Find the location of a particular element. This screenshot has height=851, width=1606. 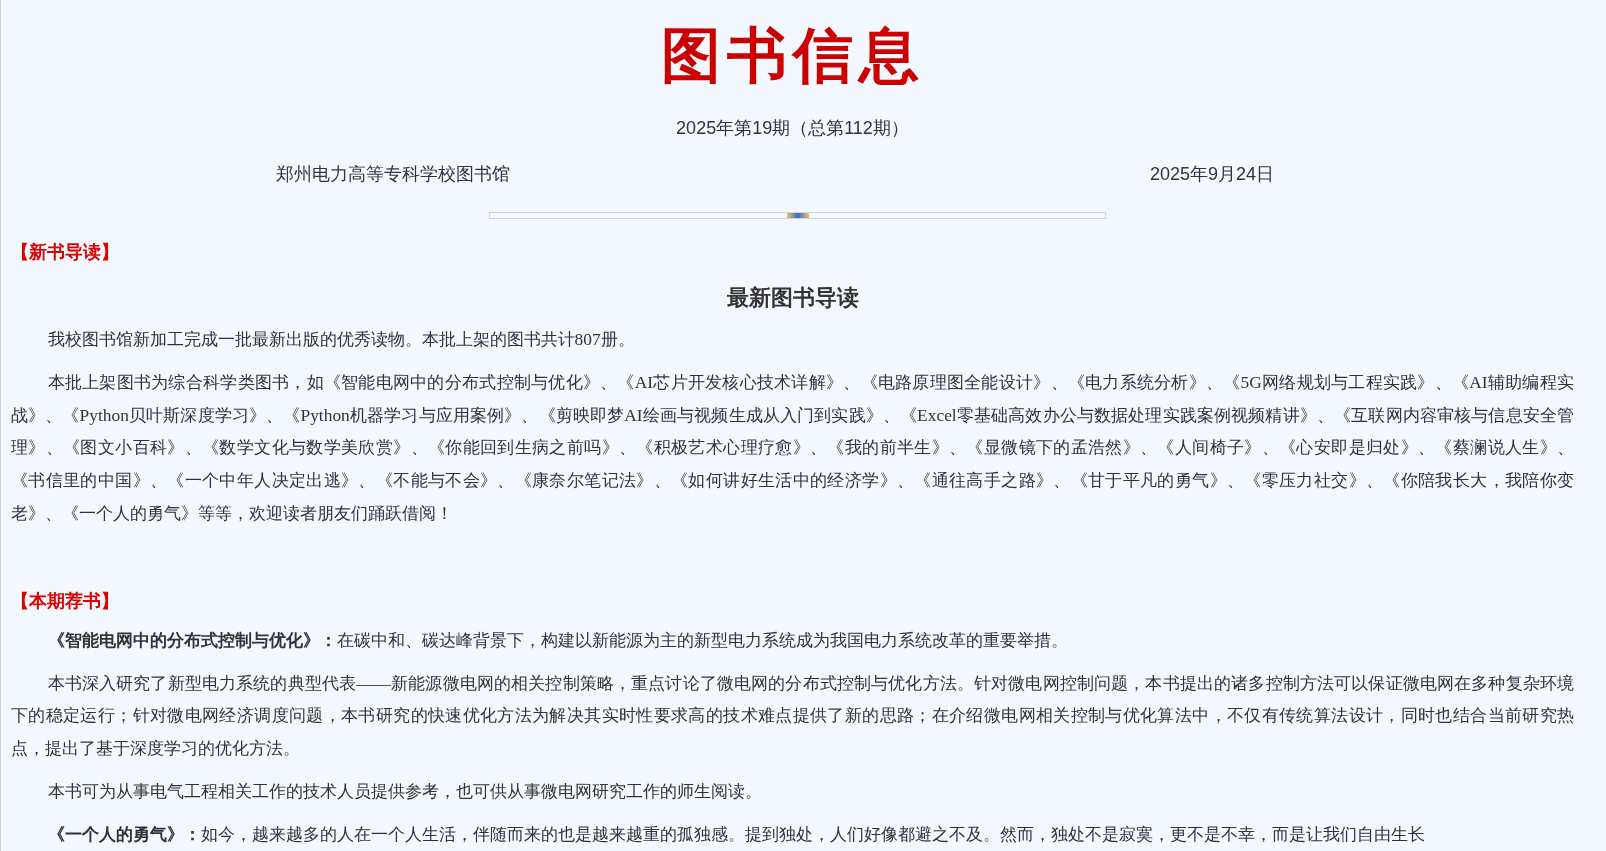

section-heading: 【新书导读】 is located at coordinates (65, 252).